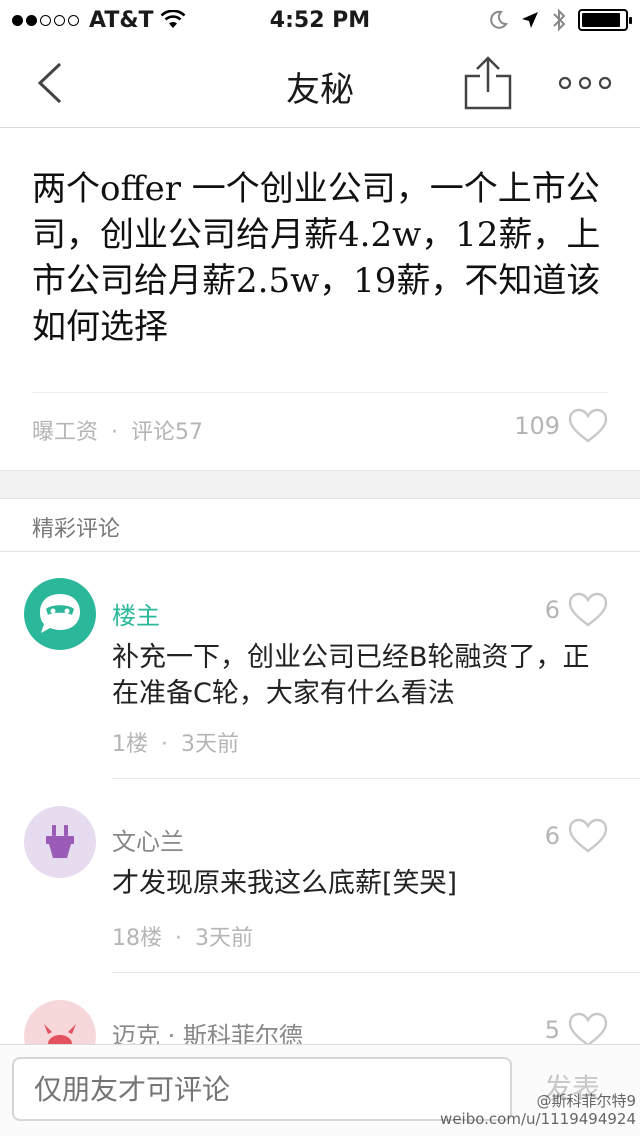  I want to click on comment-floor: 18楼, so click(137, 938).